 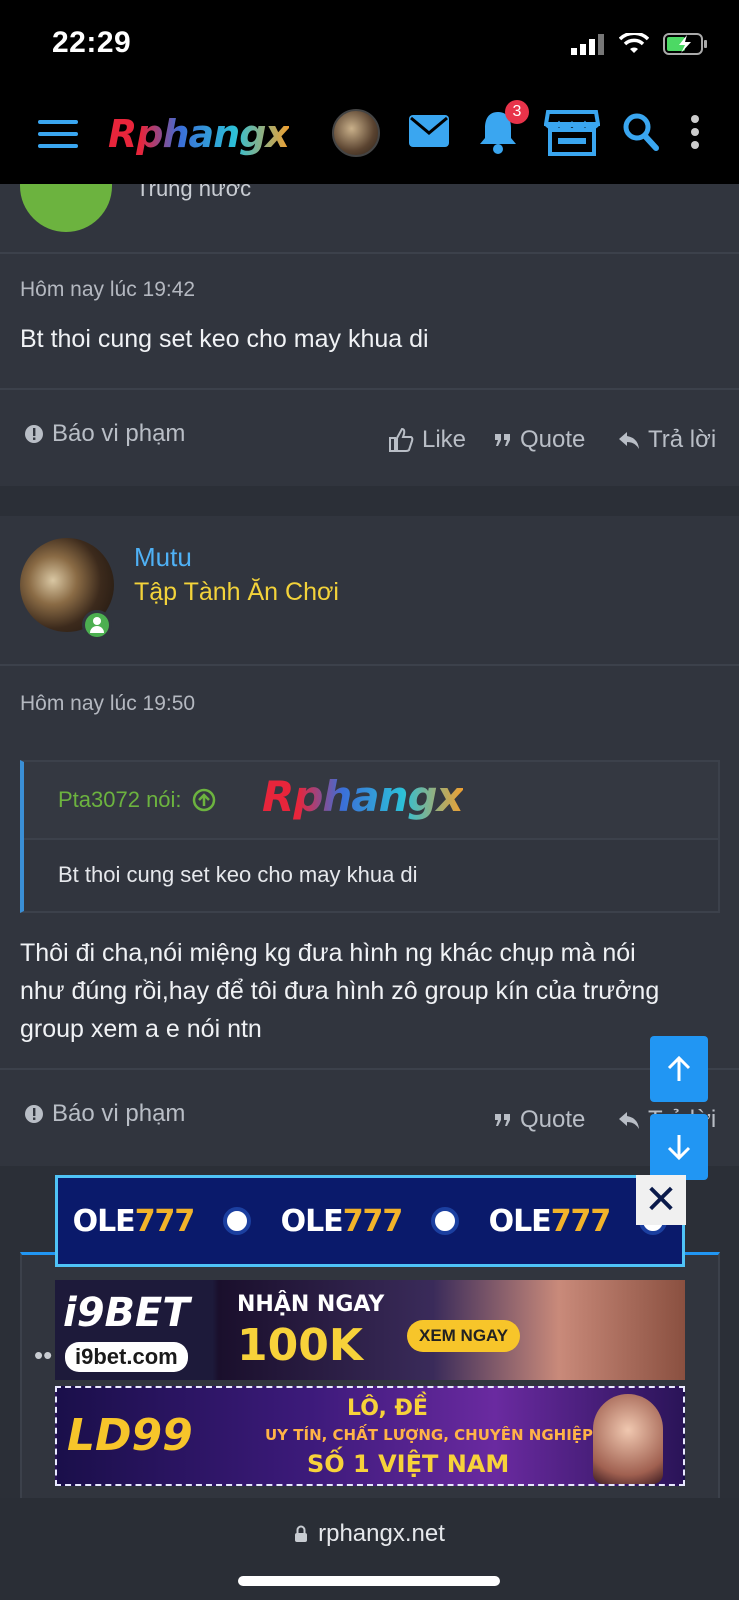 I want to click on scroll-top-button, so click(x=679, y=1069).